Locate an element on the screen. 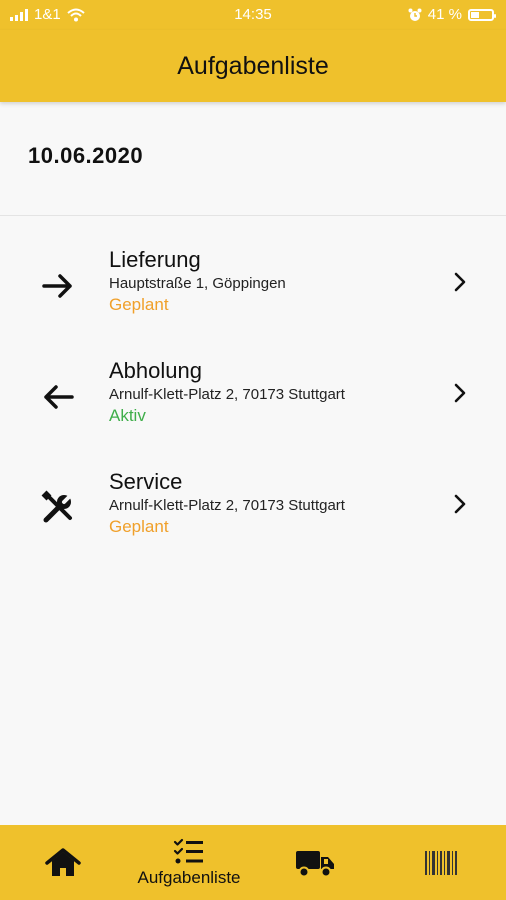 The image size is (506, 900). date-section: 10.06.2020 is located at coordinates (253, 159).